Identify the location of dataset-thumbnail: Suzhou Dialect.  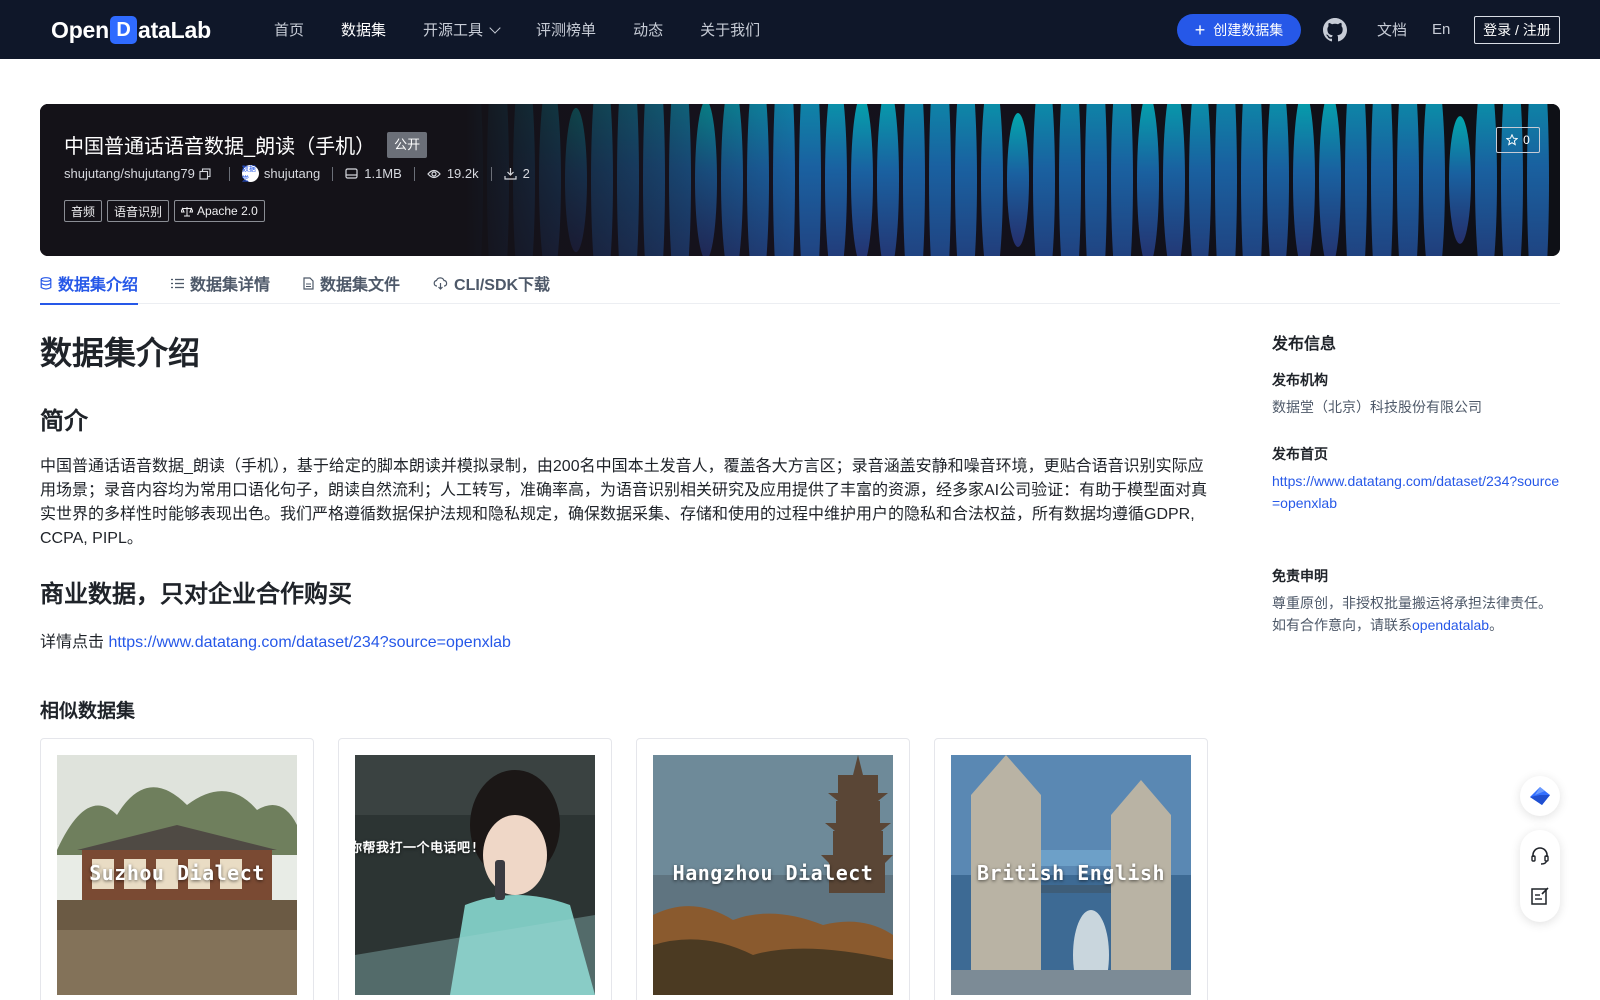
(177, 875).